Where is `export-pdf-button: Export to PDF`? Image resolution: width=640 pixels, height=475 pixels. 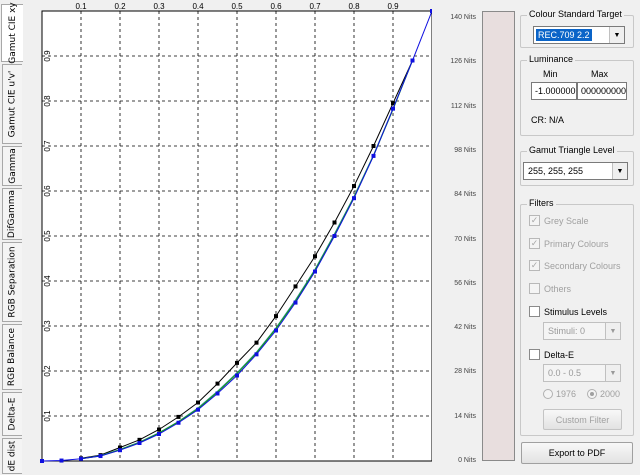 export-pdf-button: Export to PDF is located at coordinates (577, 453).